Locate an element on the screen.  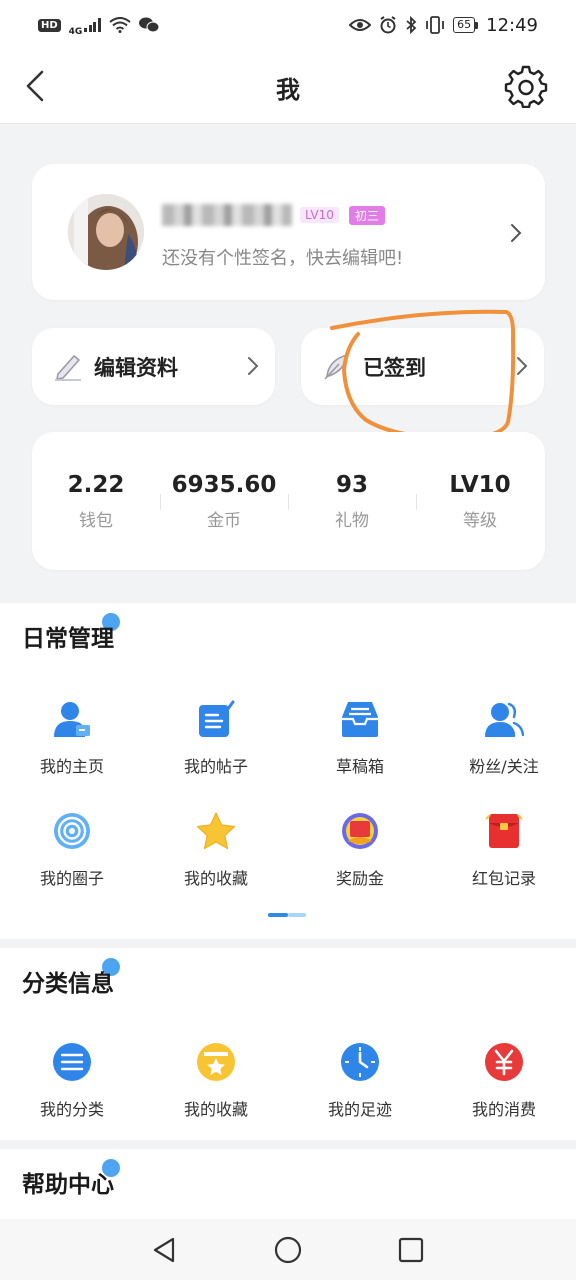
drafts-icon is located at coordinates (360, 719).